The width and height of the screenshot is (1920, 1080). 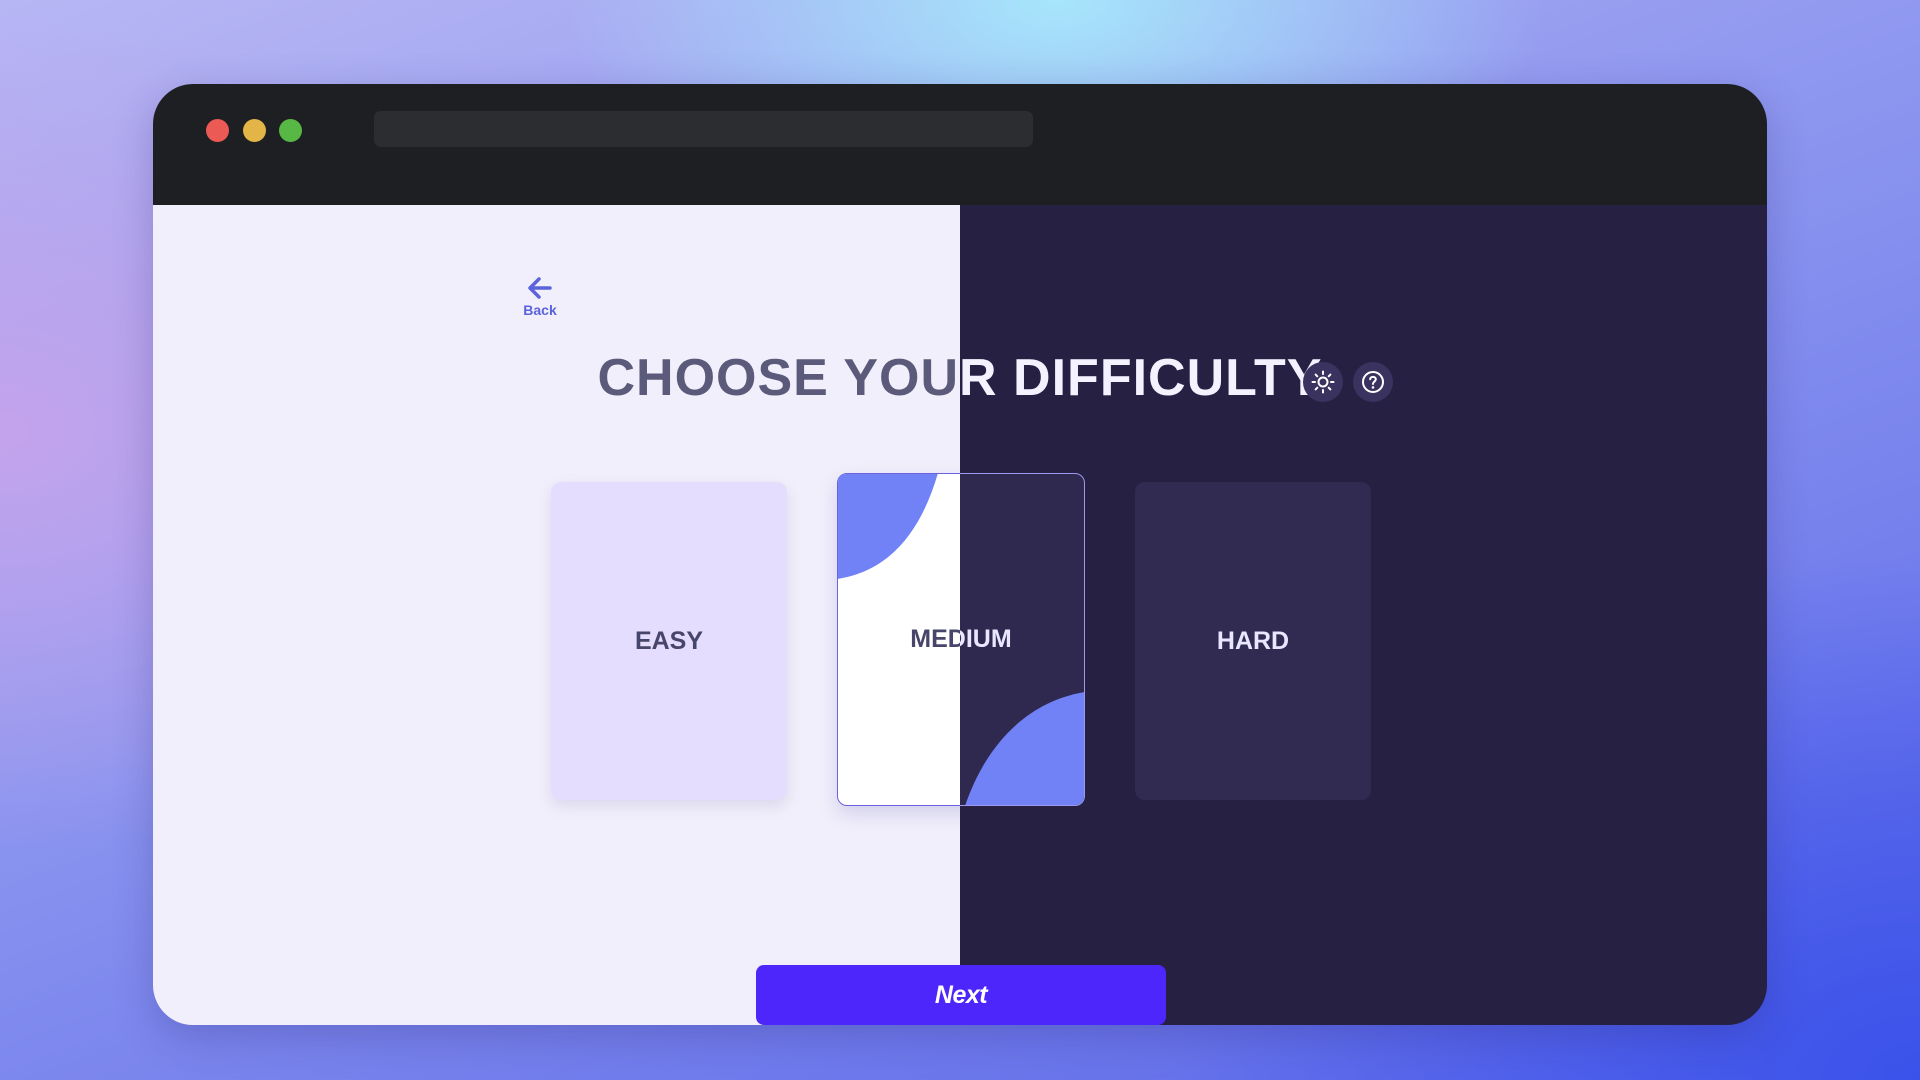 I want to click on difficulty-card-hard: HARD, so click(x=1253, y=641).